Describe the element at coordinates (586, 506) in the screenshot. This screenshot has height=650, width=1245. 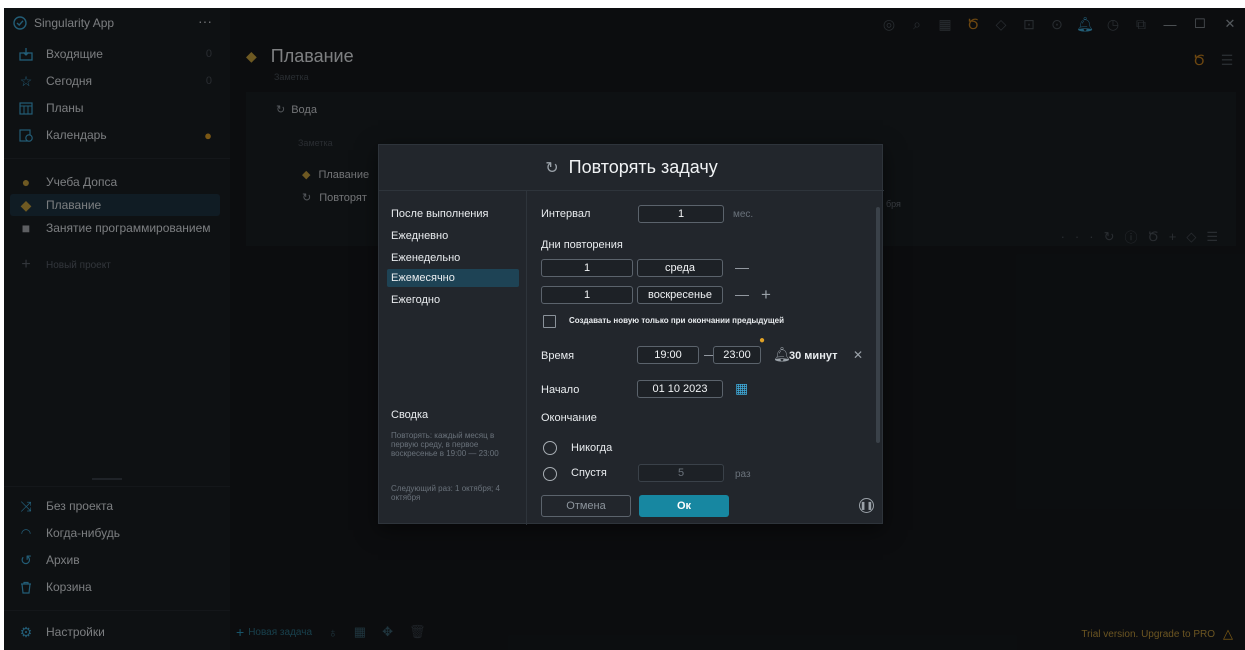
I see `cancel-button: Отмена` at that location.